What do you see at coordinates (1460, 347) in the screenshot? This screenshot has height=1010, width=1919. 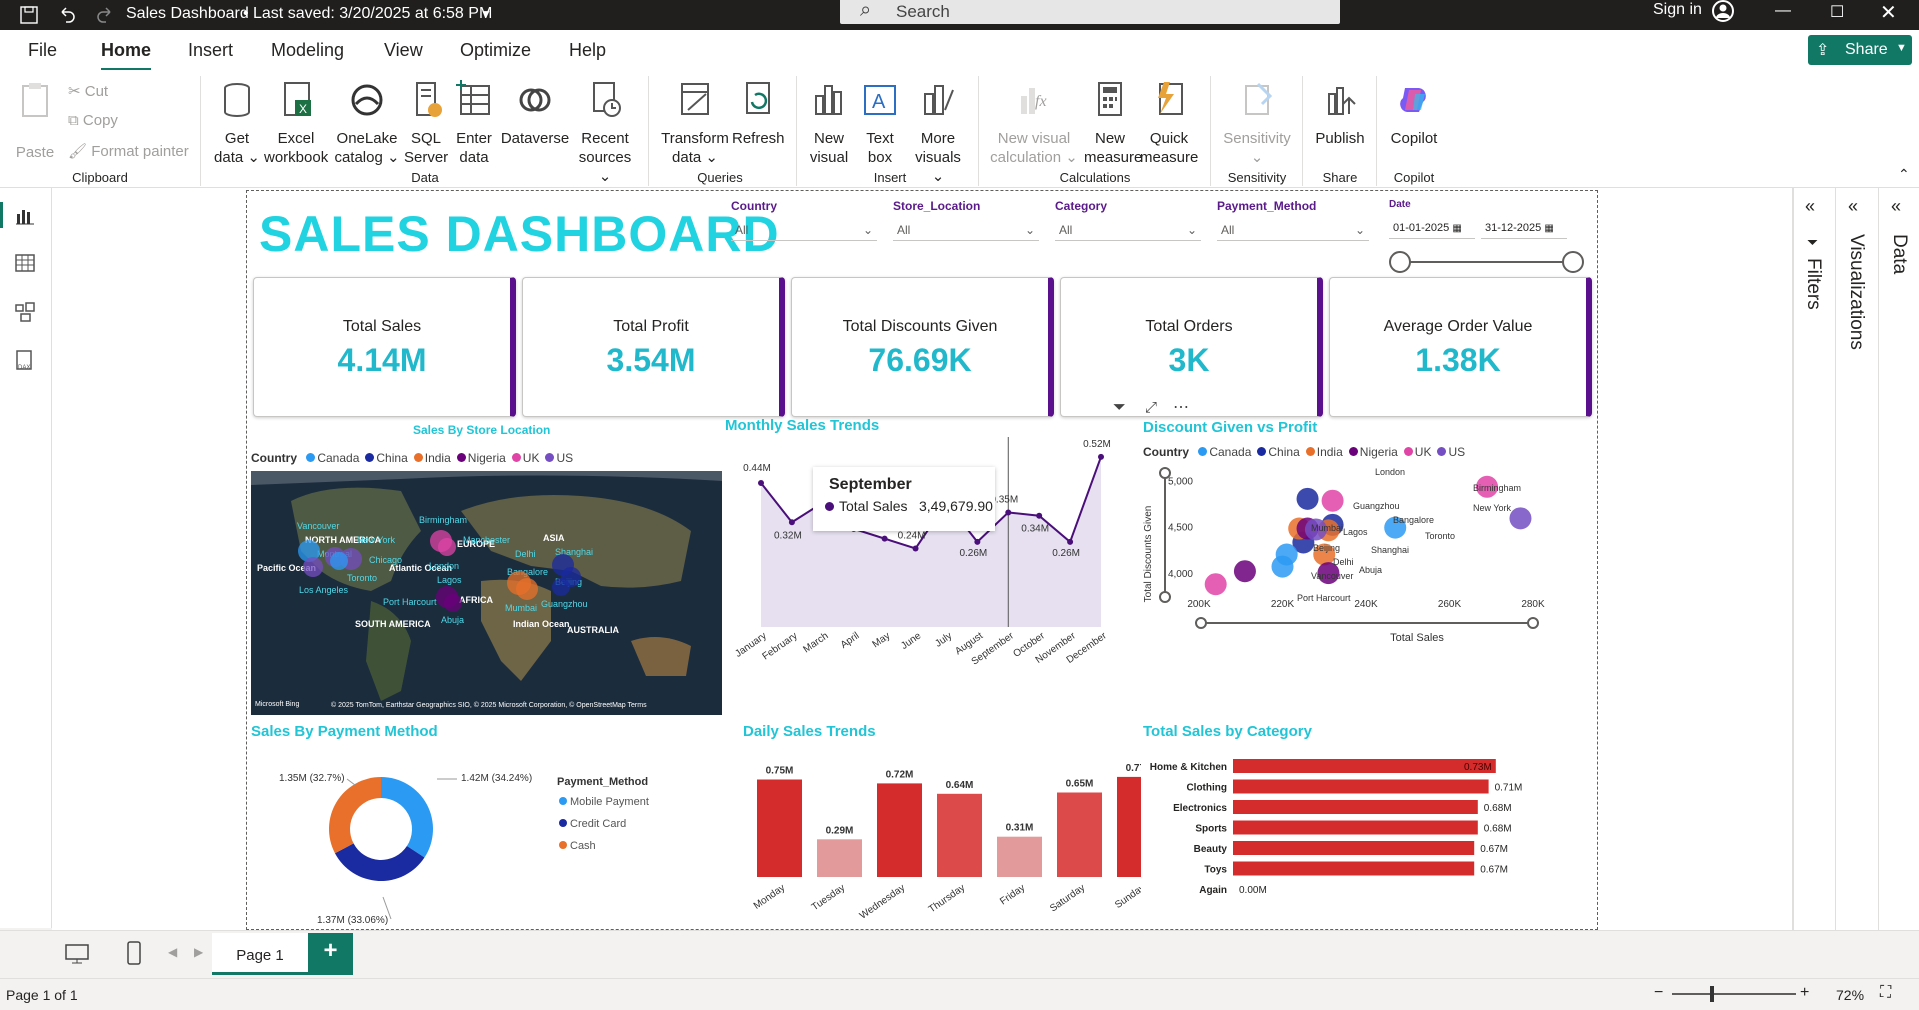 I see `kpi-card-average-order-value: Average Order Value 1.38K` at bounding box center [1460, 347].